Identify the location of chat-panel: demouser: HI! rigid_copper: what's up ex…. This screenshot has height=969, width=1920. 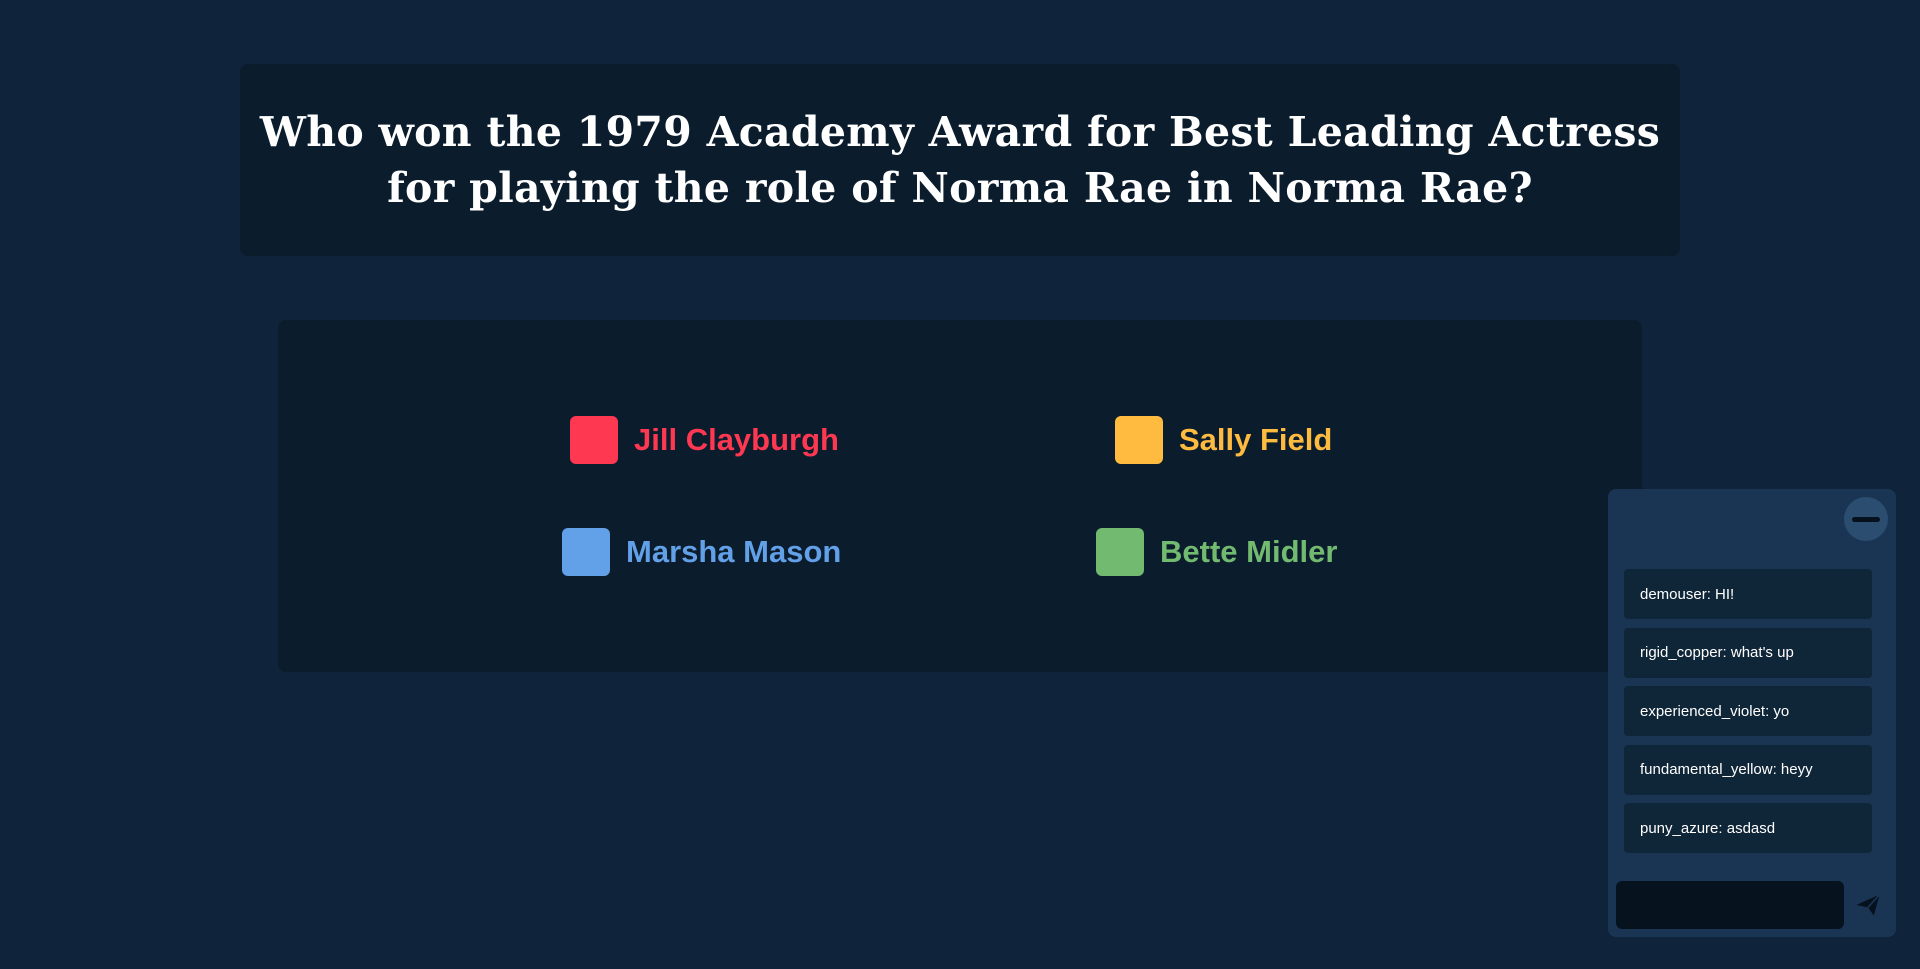
(1752, 713).